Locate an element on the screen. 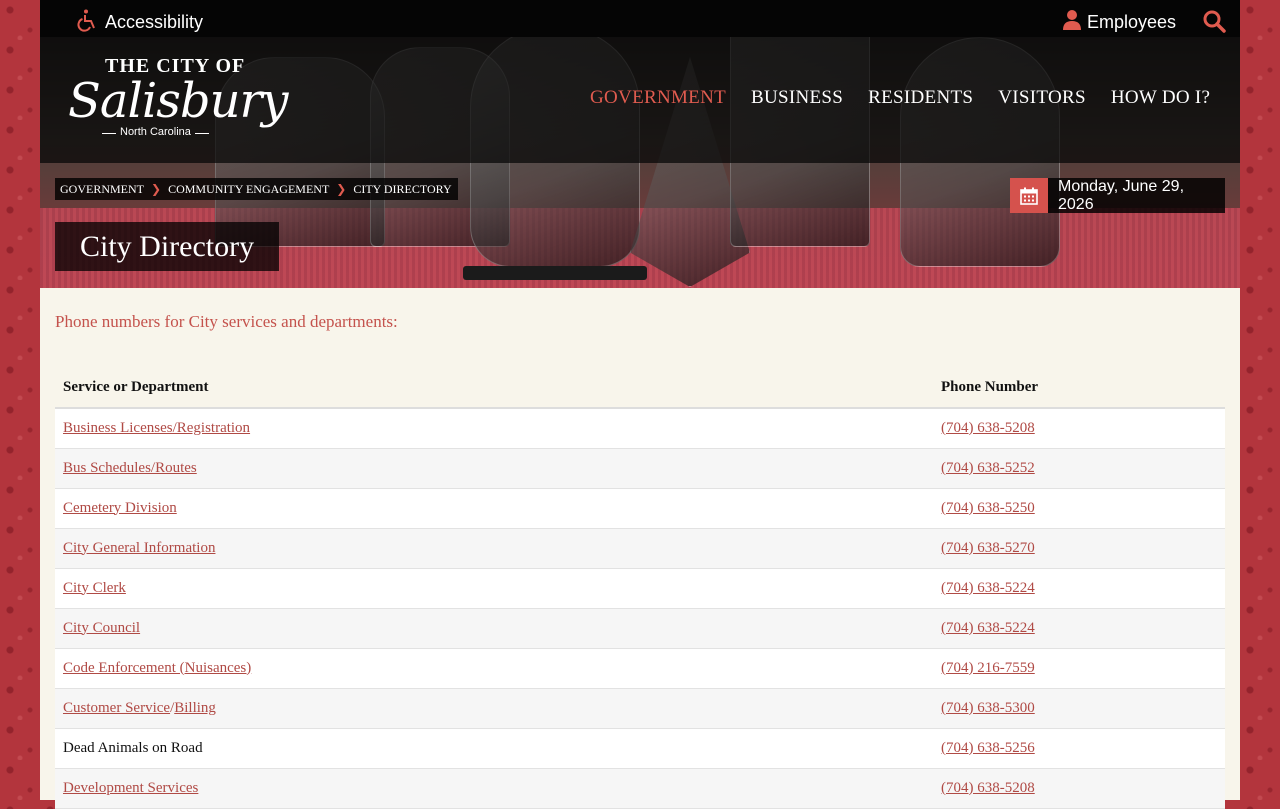  service-link: Billing is located at coordinates (195, 708).